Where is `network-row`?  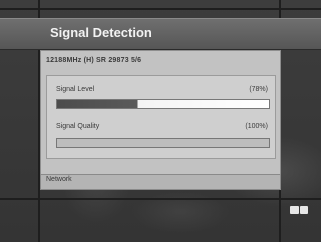 network-row is located at coordinates (160, 182).